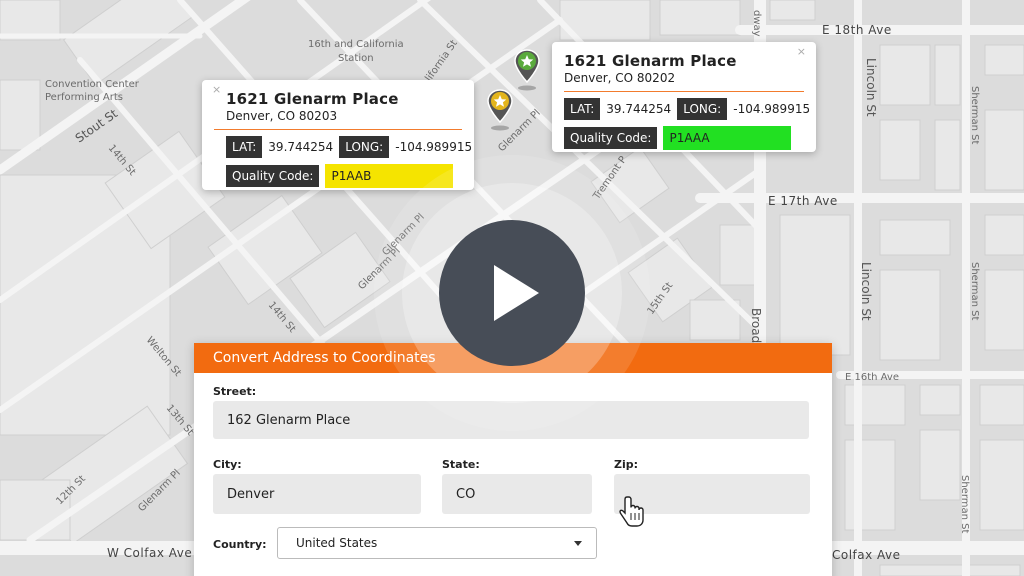 The image size is (1024, 576). I want to click on city-label: City:, so click(227, 464).